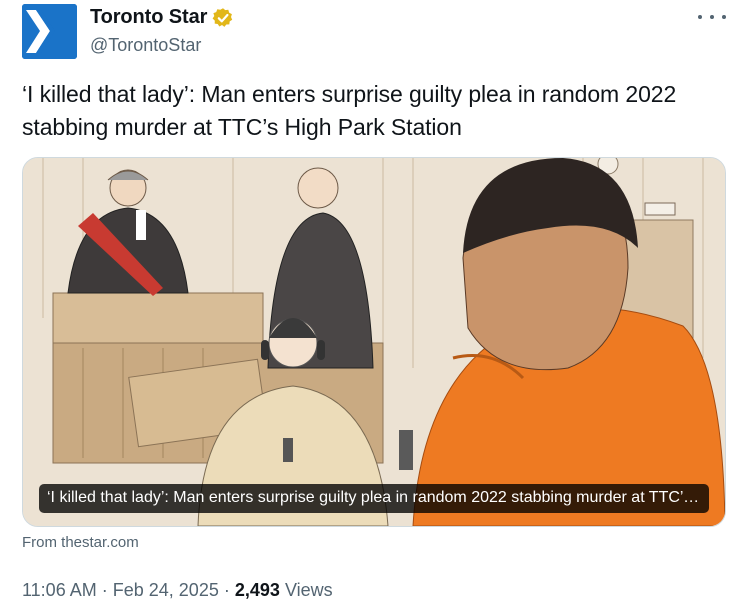 The width and height of the screenshot is (748, 606). I want to click on toronto-star-logo-icon, so click(49, 31).